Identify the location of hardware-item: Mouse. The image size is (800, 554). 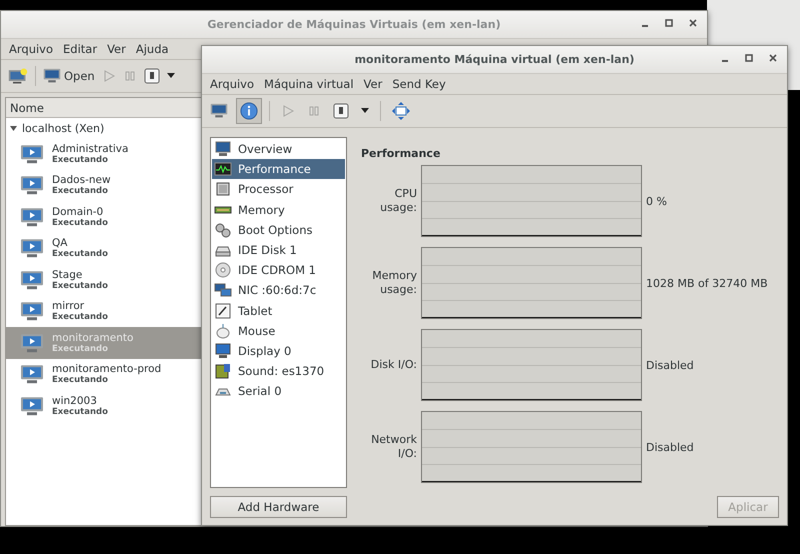
(278, 330).